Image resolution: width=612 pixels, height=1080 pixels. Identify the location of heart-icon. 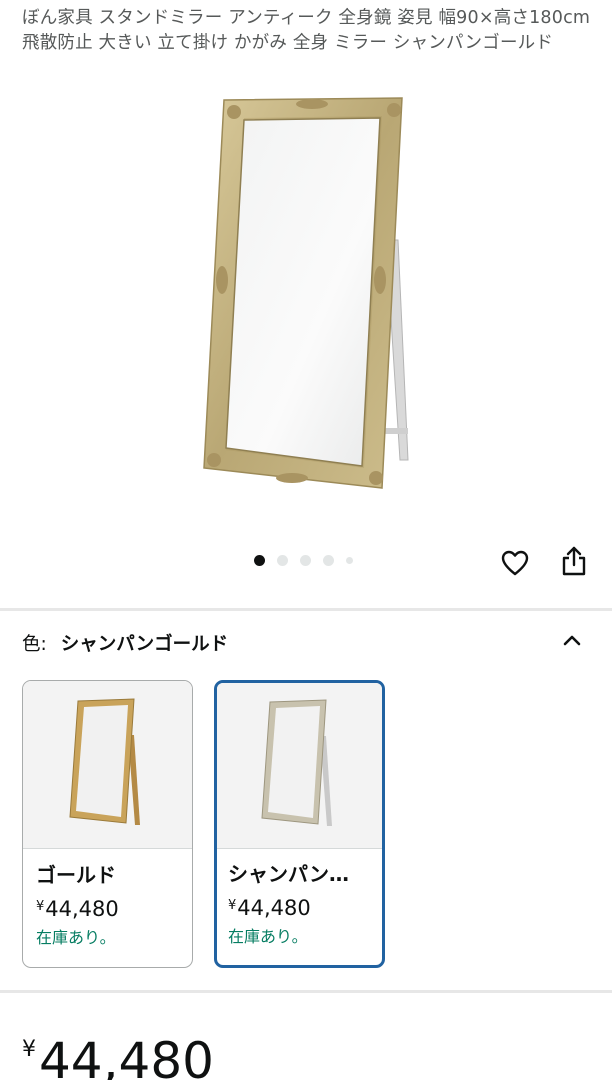
(515, 563).